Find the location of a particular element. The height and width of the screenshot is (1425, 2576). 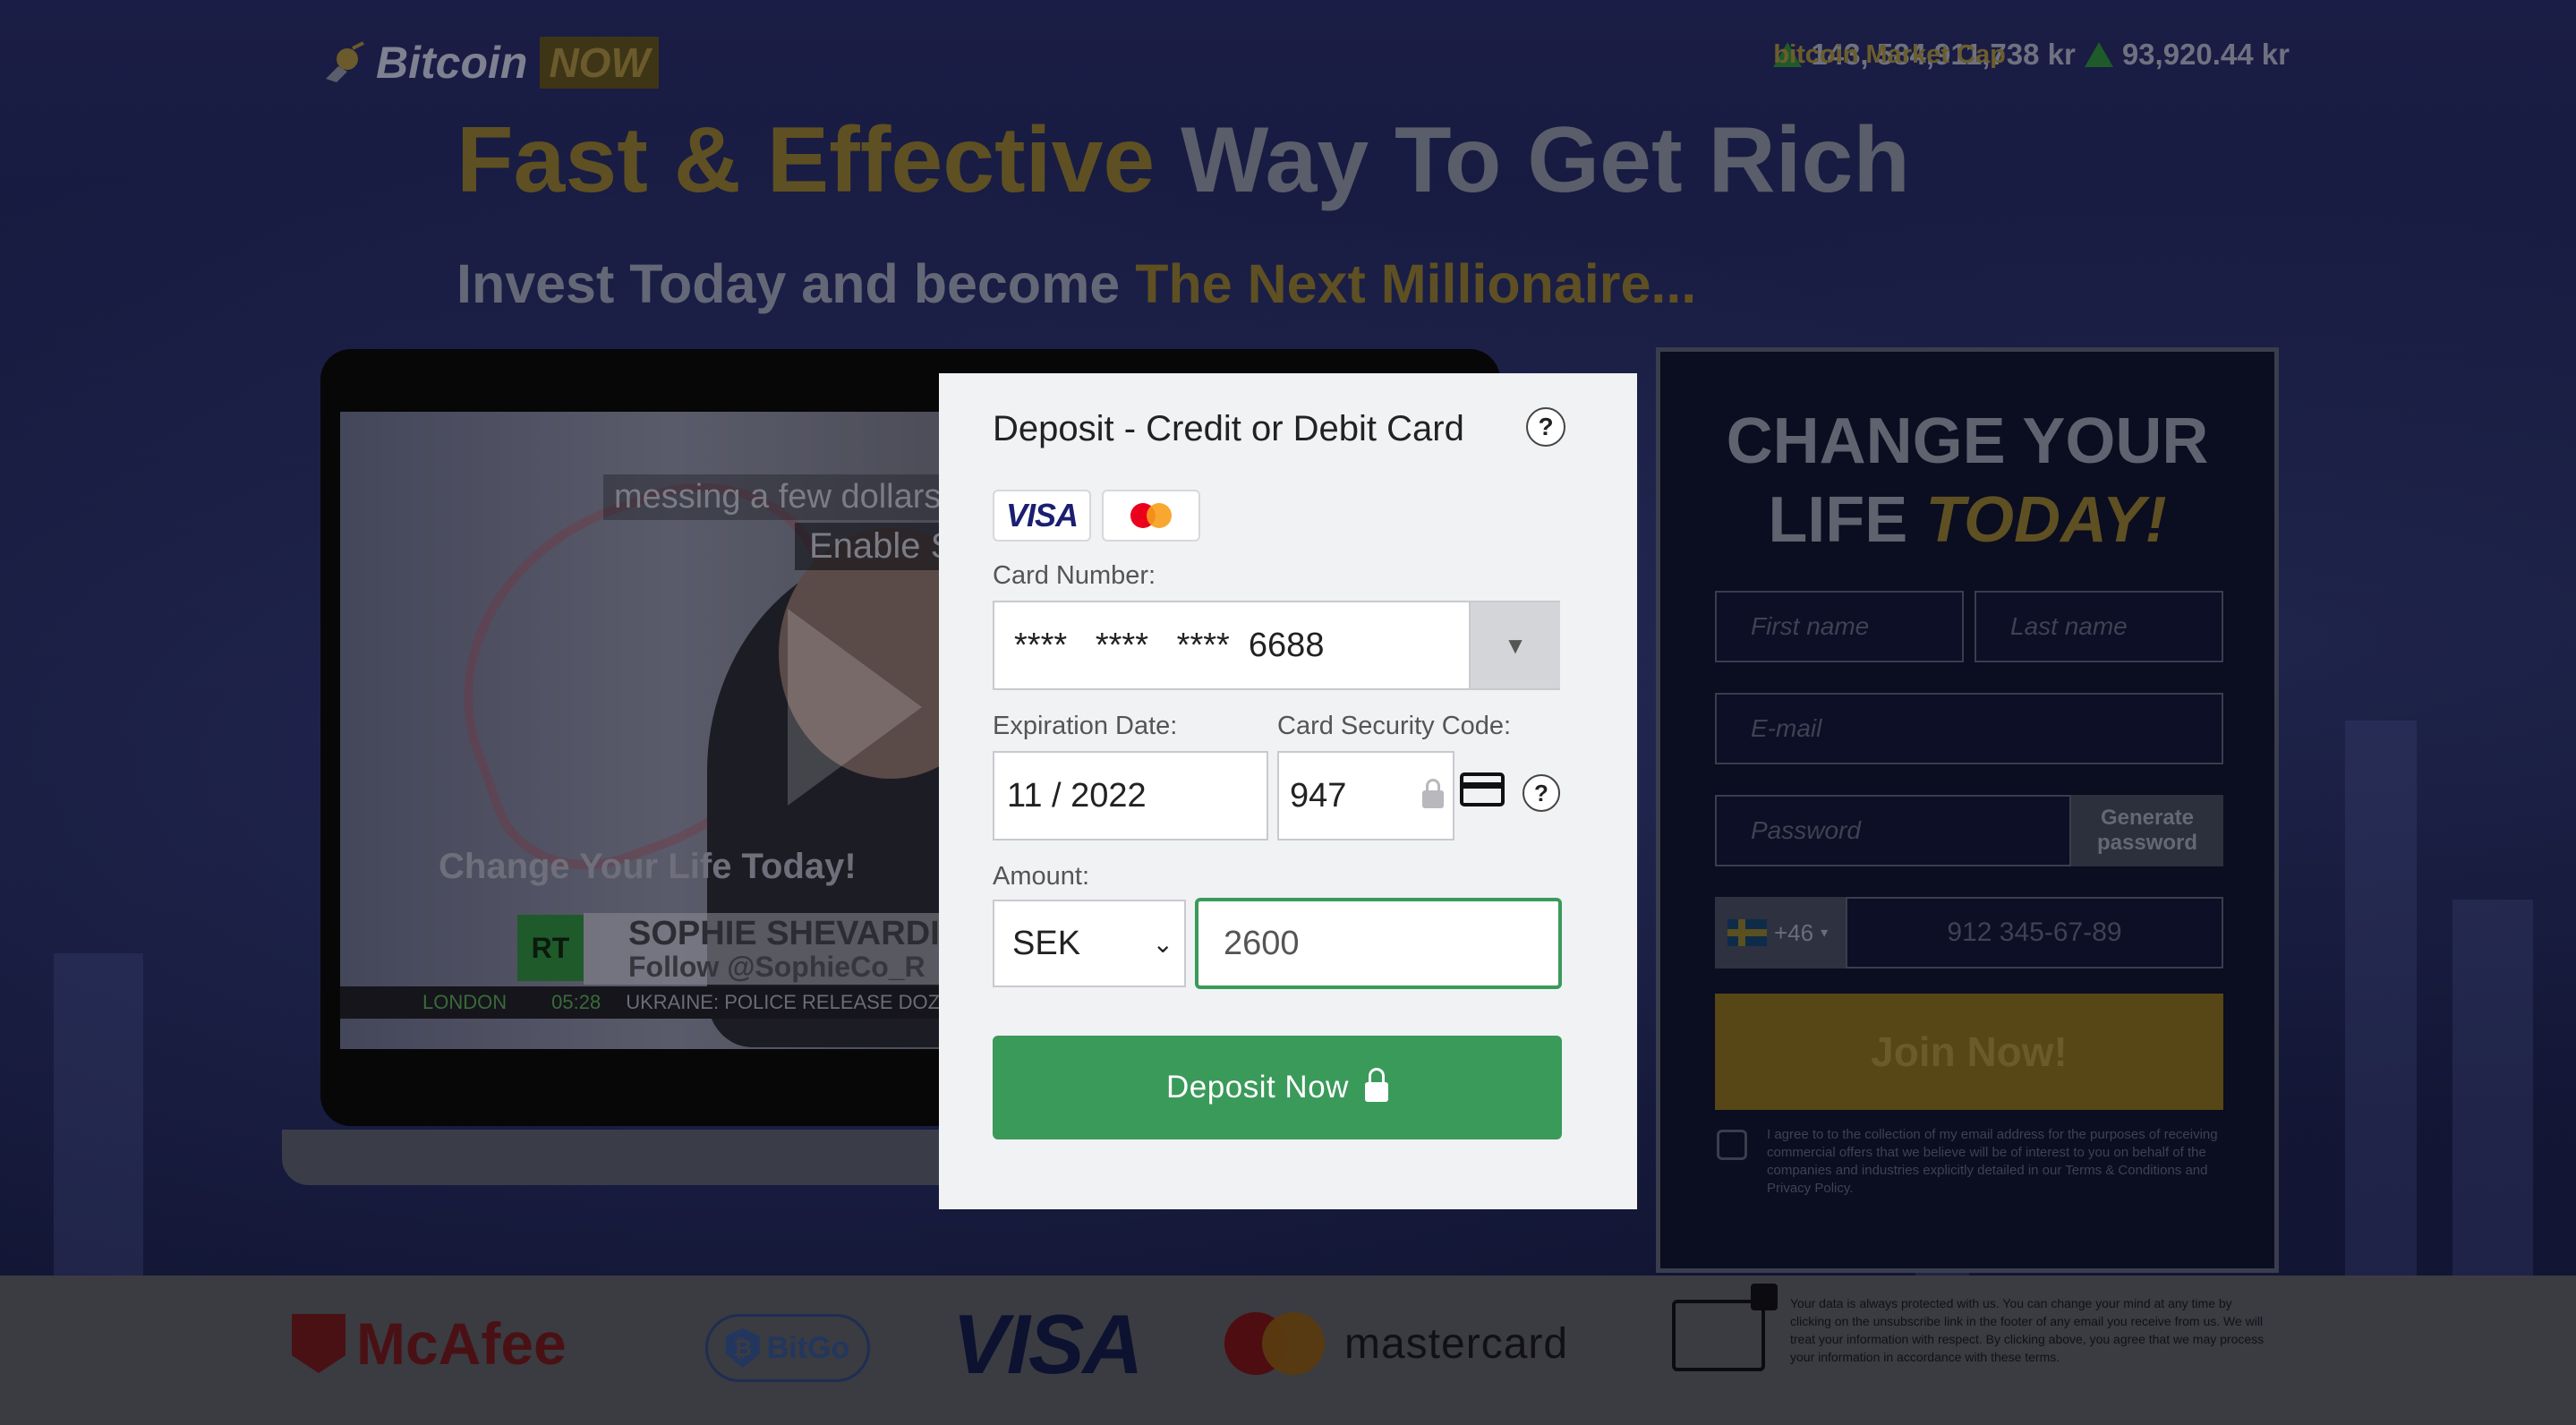

ticker-location: LONDON is located at coordinates (465, 1002).